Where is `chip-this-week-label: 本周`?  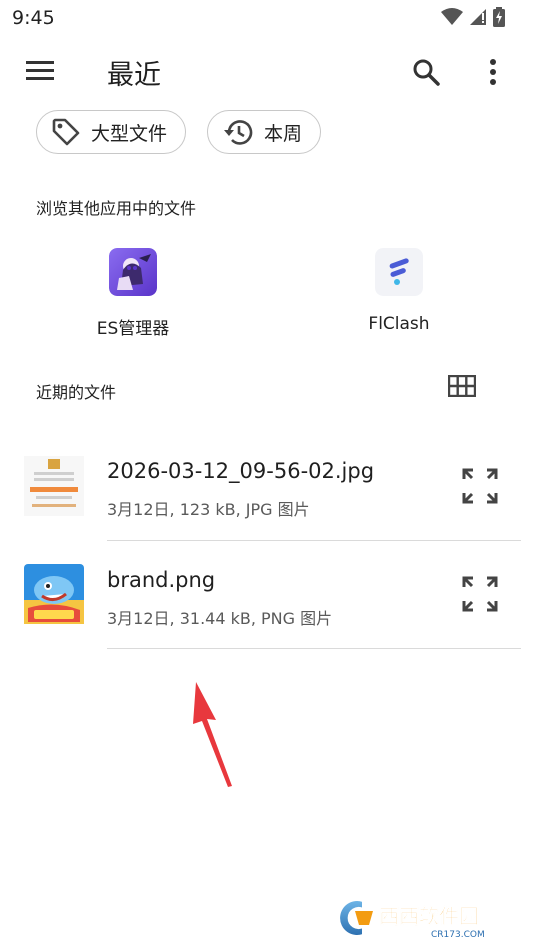 chip-this-week-label: 本周 is located at coordinates (283, 133).